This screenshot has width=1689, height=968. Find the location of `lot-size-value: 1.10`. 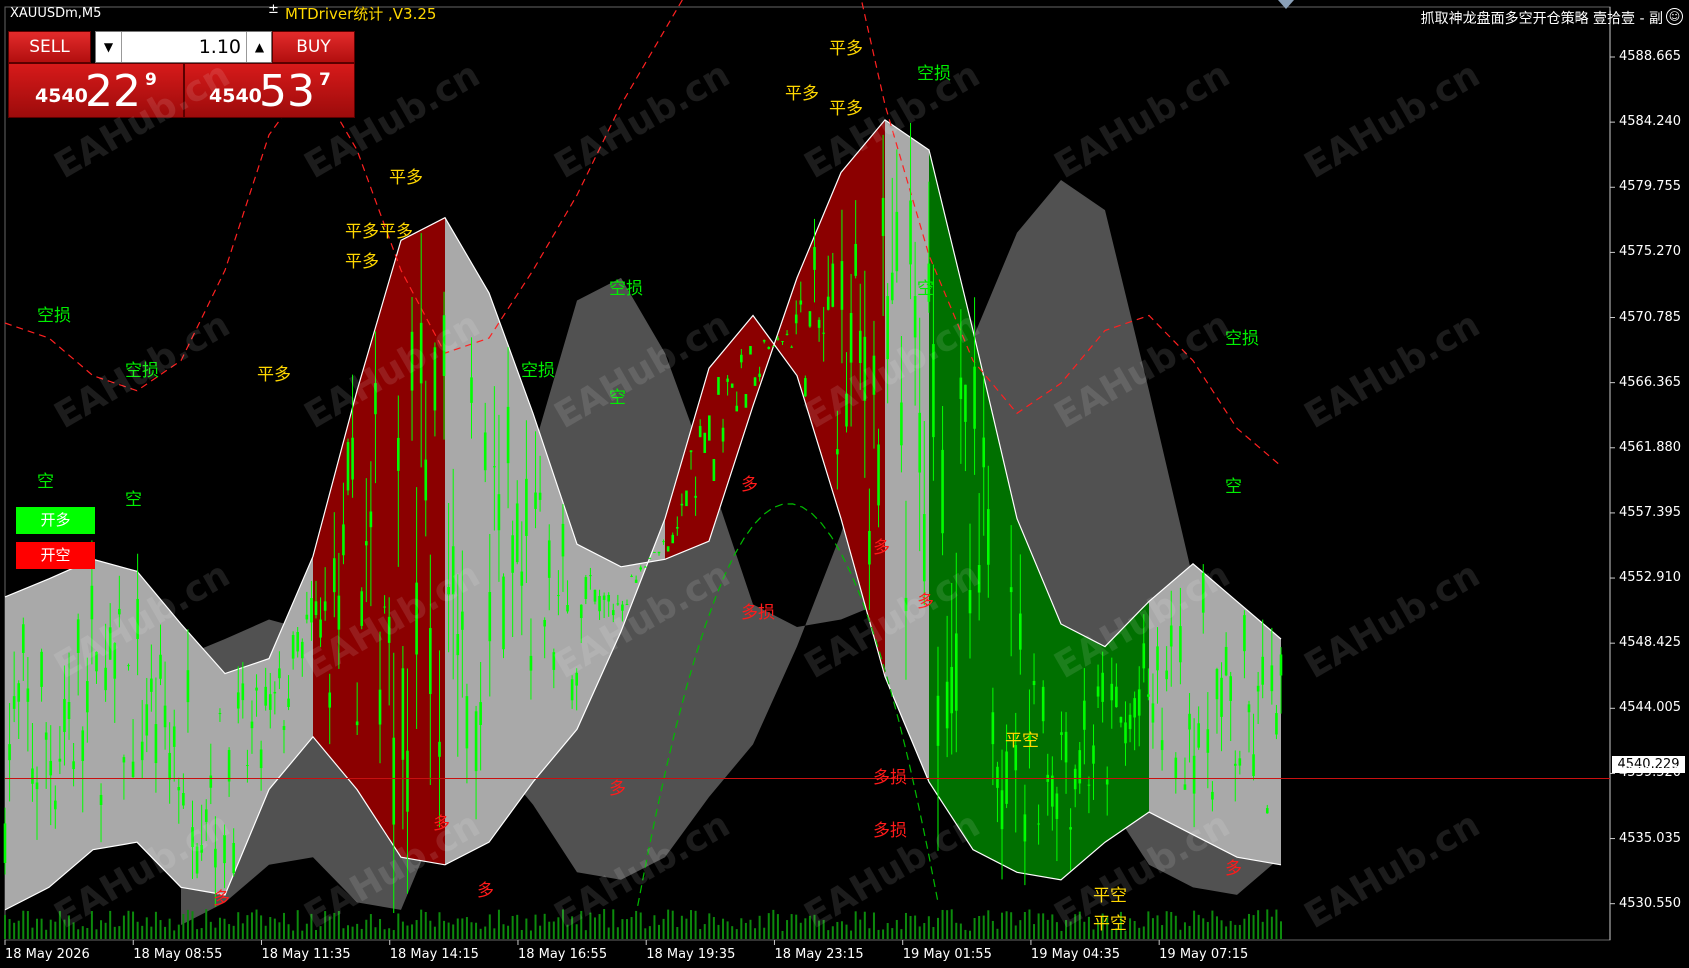

lot-size-value: 1.10 is located at coordinates (183, 47).